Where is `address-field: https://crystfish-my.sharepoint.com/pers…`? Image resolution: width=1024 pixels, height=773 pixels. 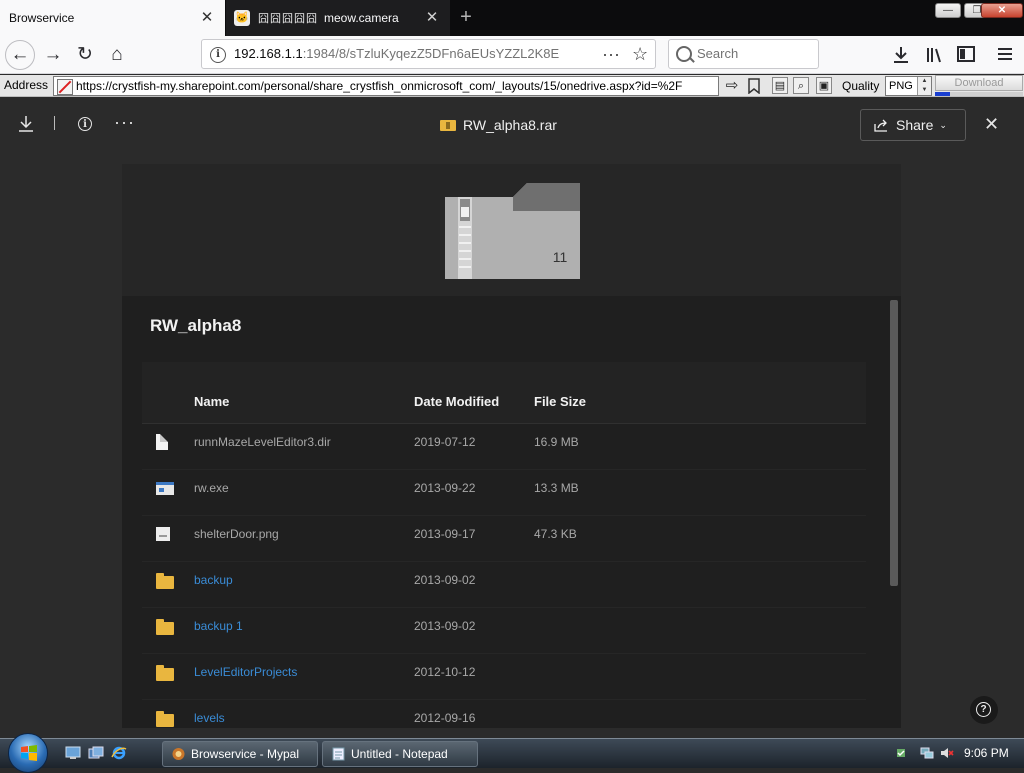 address-field: https://crystfish-my.sharepoint.com/pers… is located at coordinates (386, 86).